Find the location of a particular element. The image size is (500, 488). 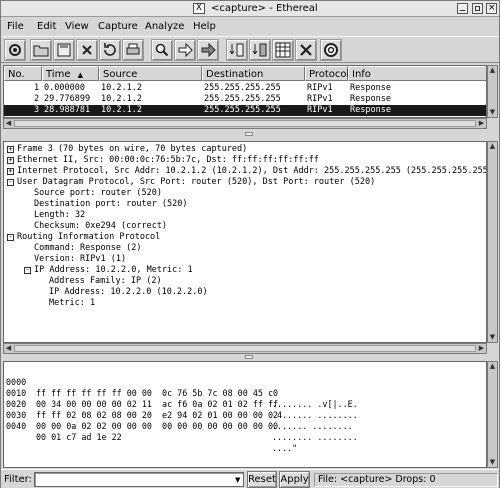

capture-start-icon is located at coordinates (15, 50).